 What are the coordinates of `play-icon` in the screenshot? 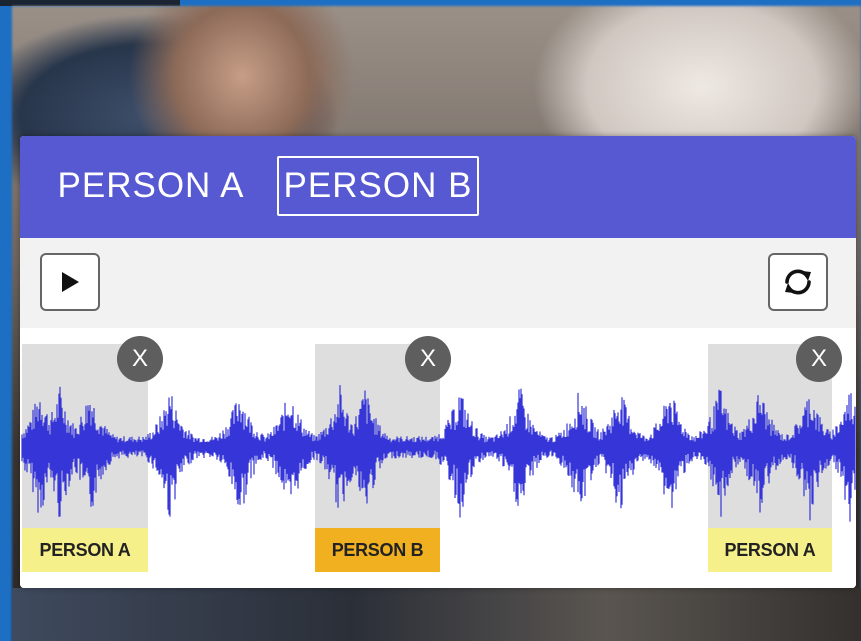 It's located at (70, 282).